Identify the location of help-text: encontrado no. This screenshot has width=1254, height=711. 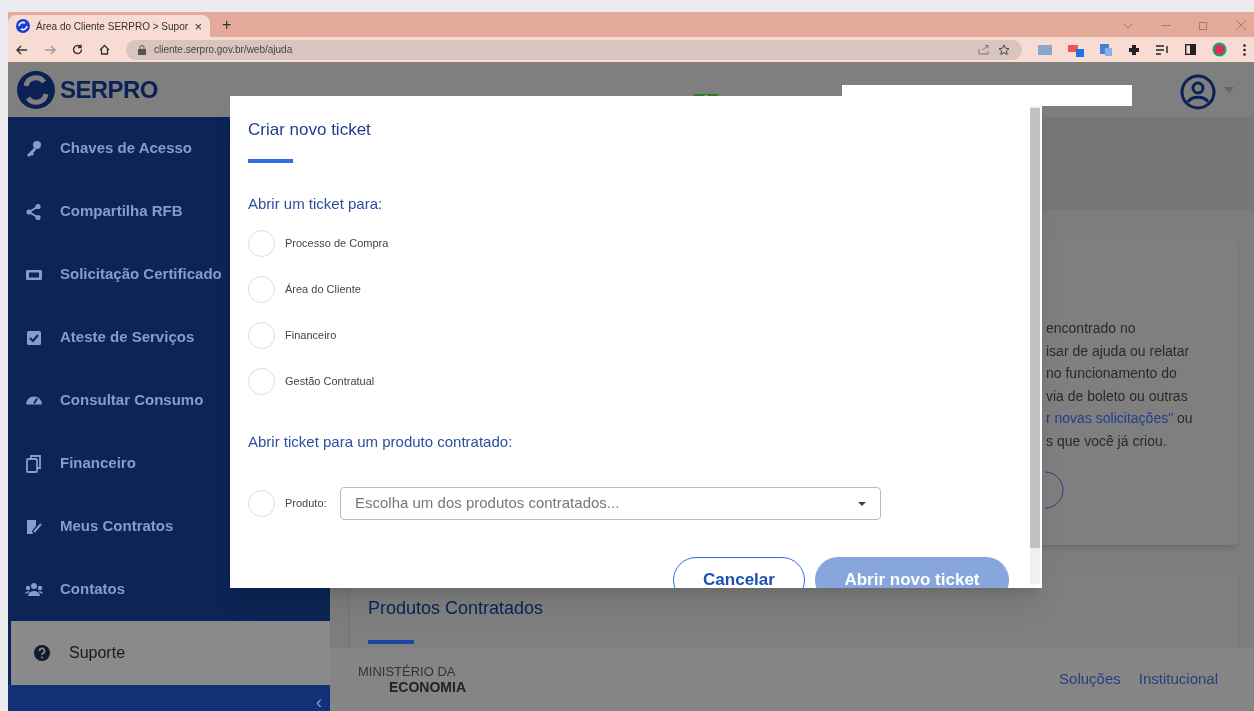
(1091, 328).